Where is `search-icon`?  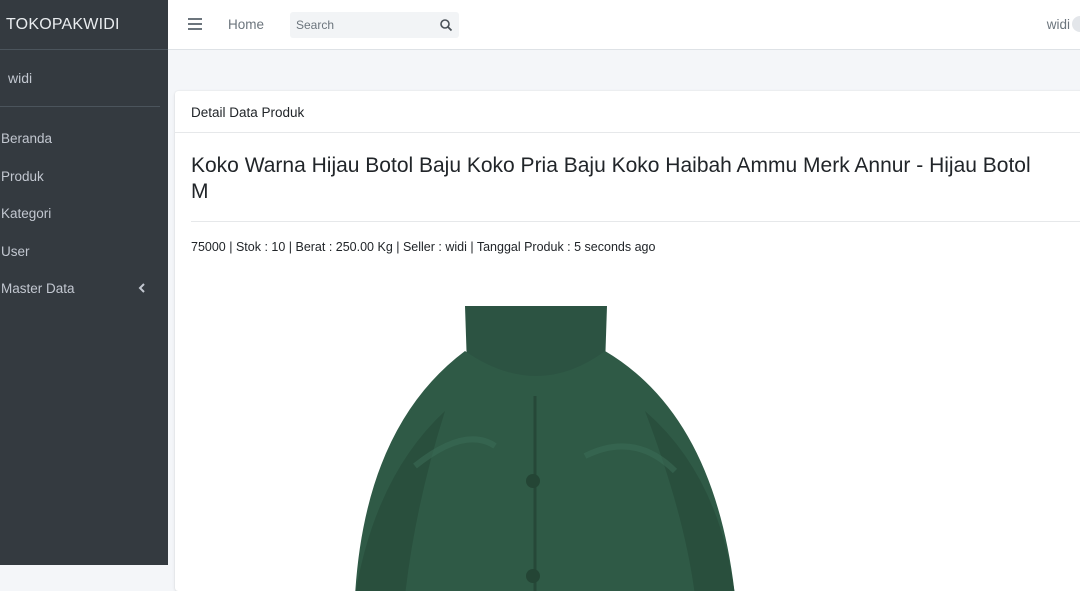 search-icon is located at coordinates (446, 25).